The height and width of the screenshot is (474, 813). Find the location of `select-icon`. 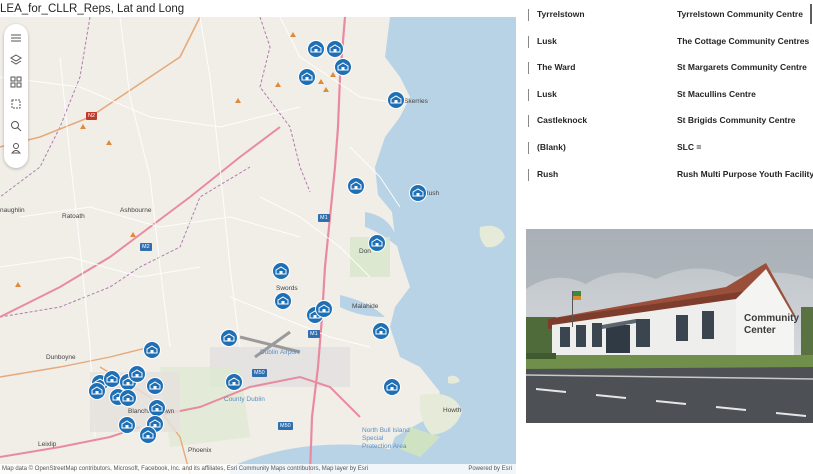

select-icon is located at coordinates (16, 104).